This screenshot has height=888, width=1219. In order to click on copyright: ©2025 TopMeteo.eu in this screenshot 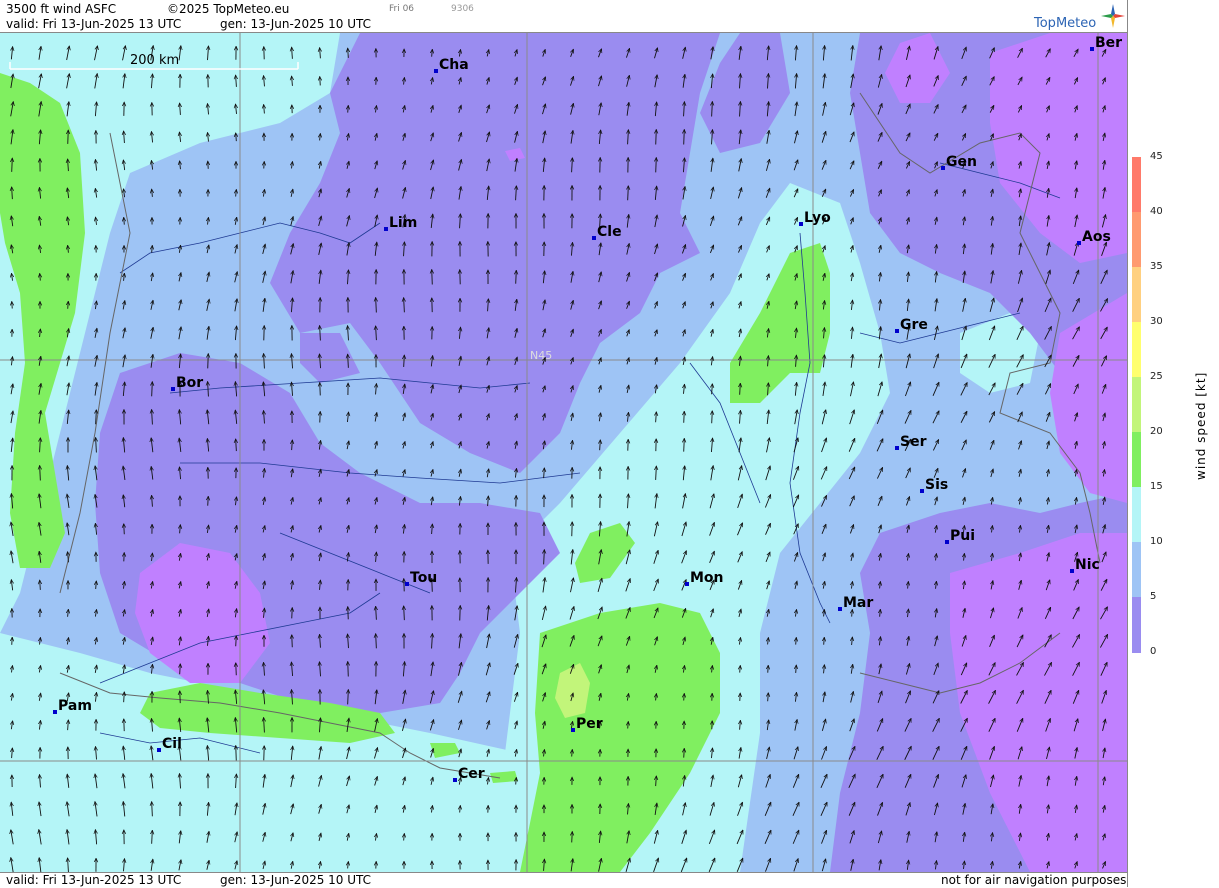, I will do `click(228, 9)`.